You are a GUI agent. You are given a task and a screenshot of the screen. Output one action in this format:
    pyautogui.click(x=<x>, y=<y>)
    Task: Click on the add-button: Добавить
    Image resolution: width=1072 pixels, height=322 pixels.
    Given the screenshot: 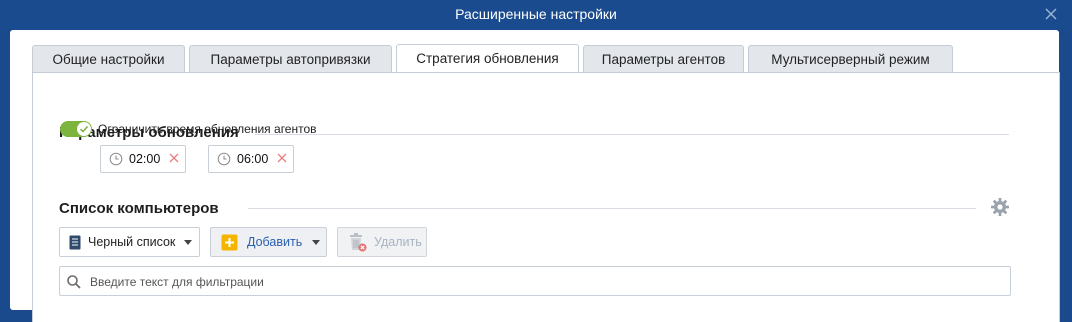 What is the action you would take?
    pyautogui.click(x=268, y=242)
    